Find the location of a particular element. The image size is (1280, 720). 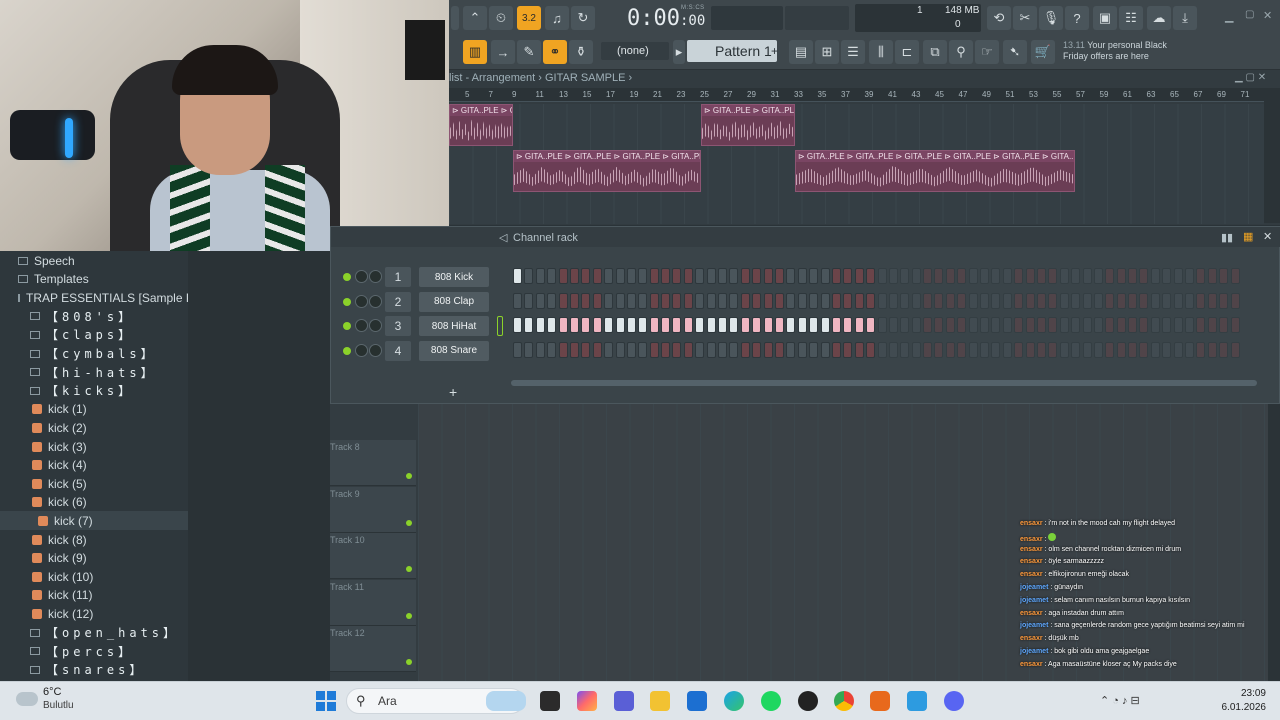

windows-start-icon is located at coordinates (326, 701).